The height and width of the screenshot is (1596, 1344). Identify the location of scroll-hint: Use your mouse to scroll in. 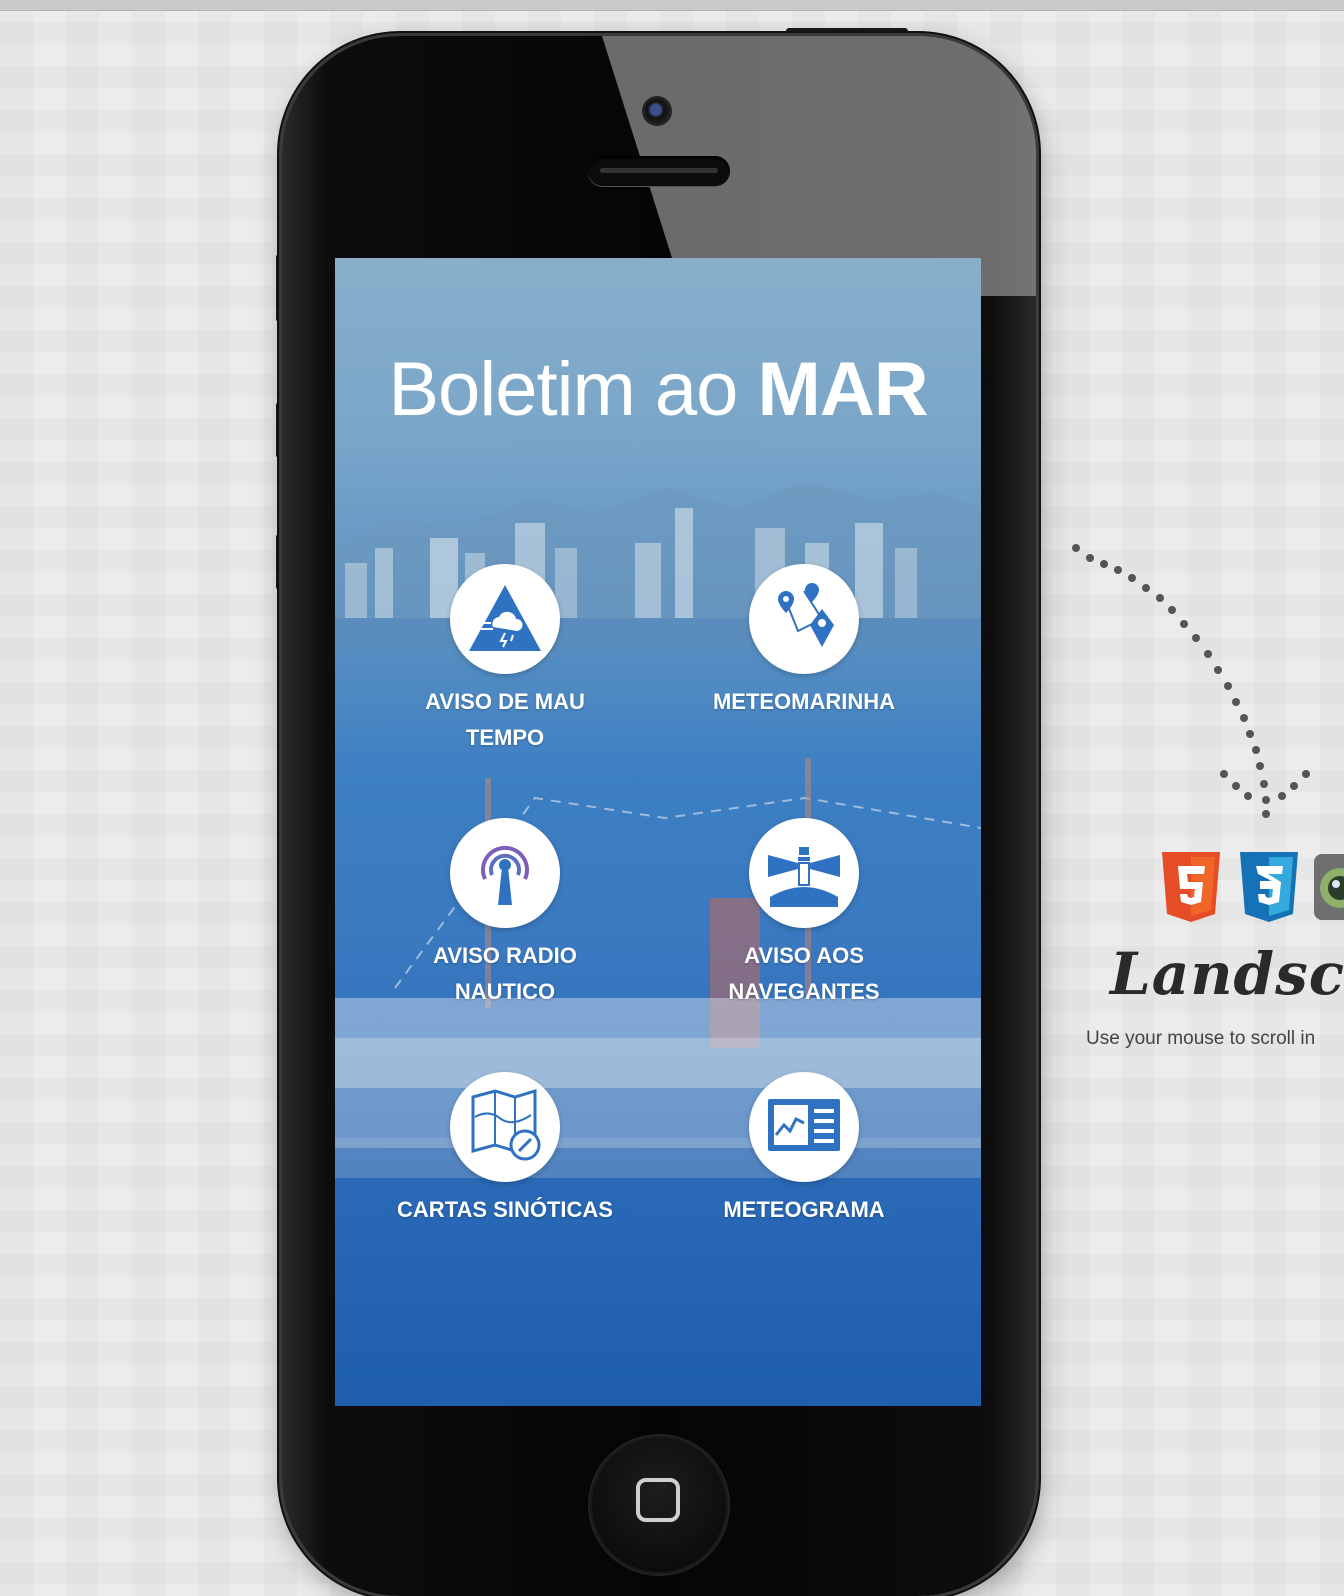
(1201, 1038).